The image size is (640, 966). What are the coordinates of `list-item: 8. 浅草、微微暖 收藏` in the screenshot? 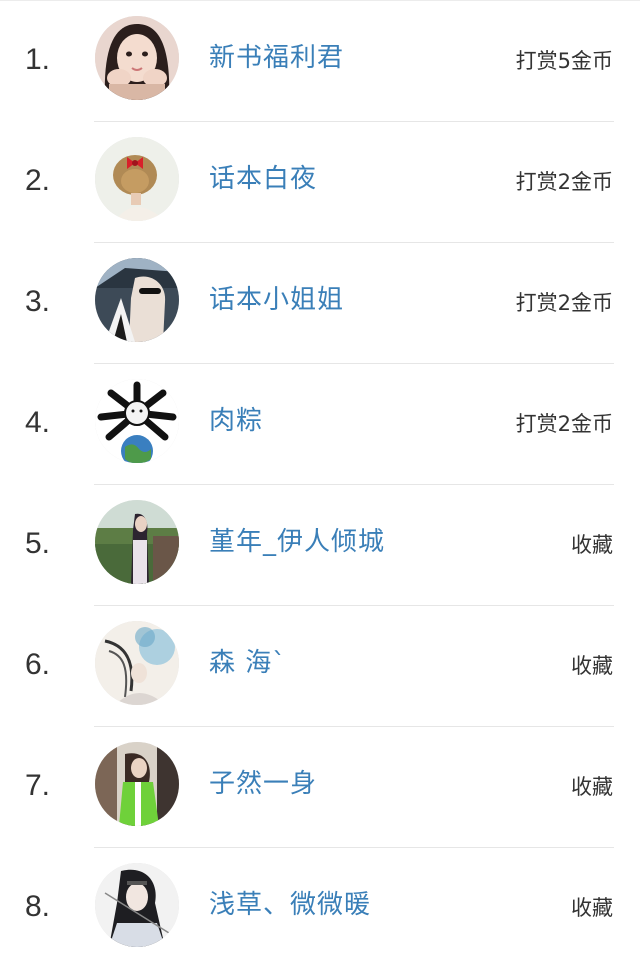 It's located at (320, 907).